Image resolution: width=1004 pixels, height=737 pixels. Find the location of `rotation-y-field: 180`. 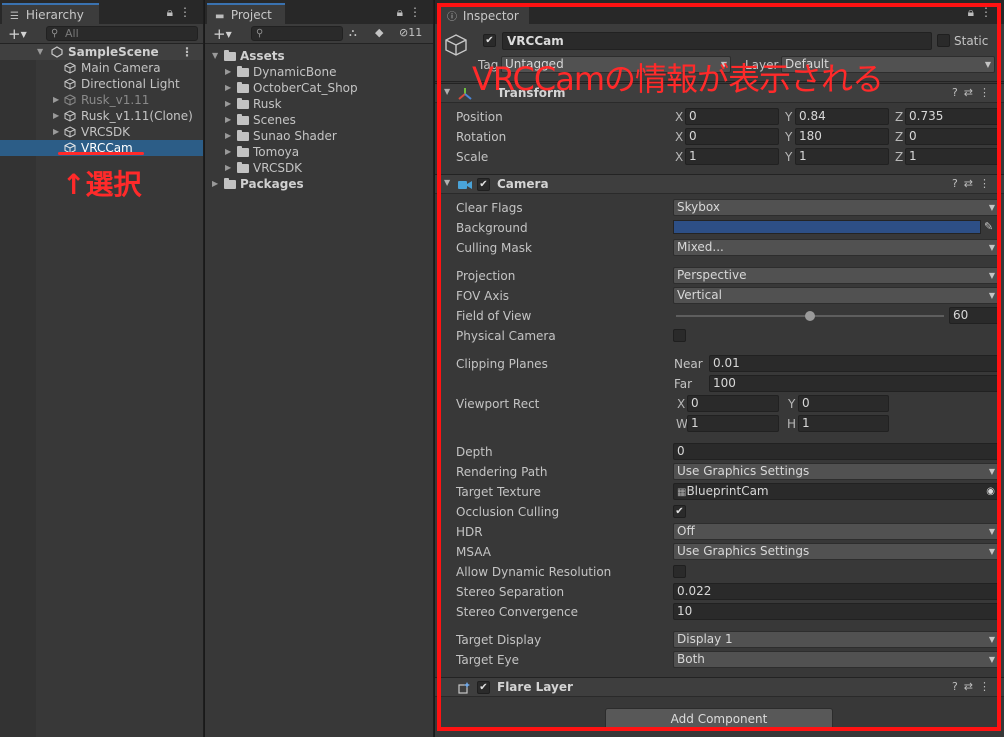

rotation-y-field: 180 is located at coordinates (842, 136).